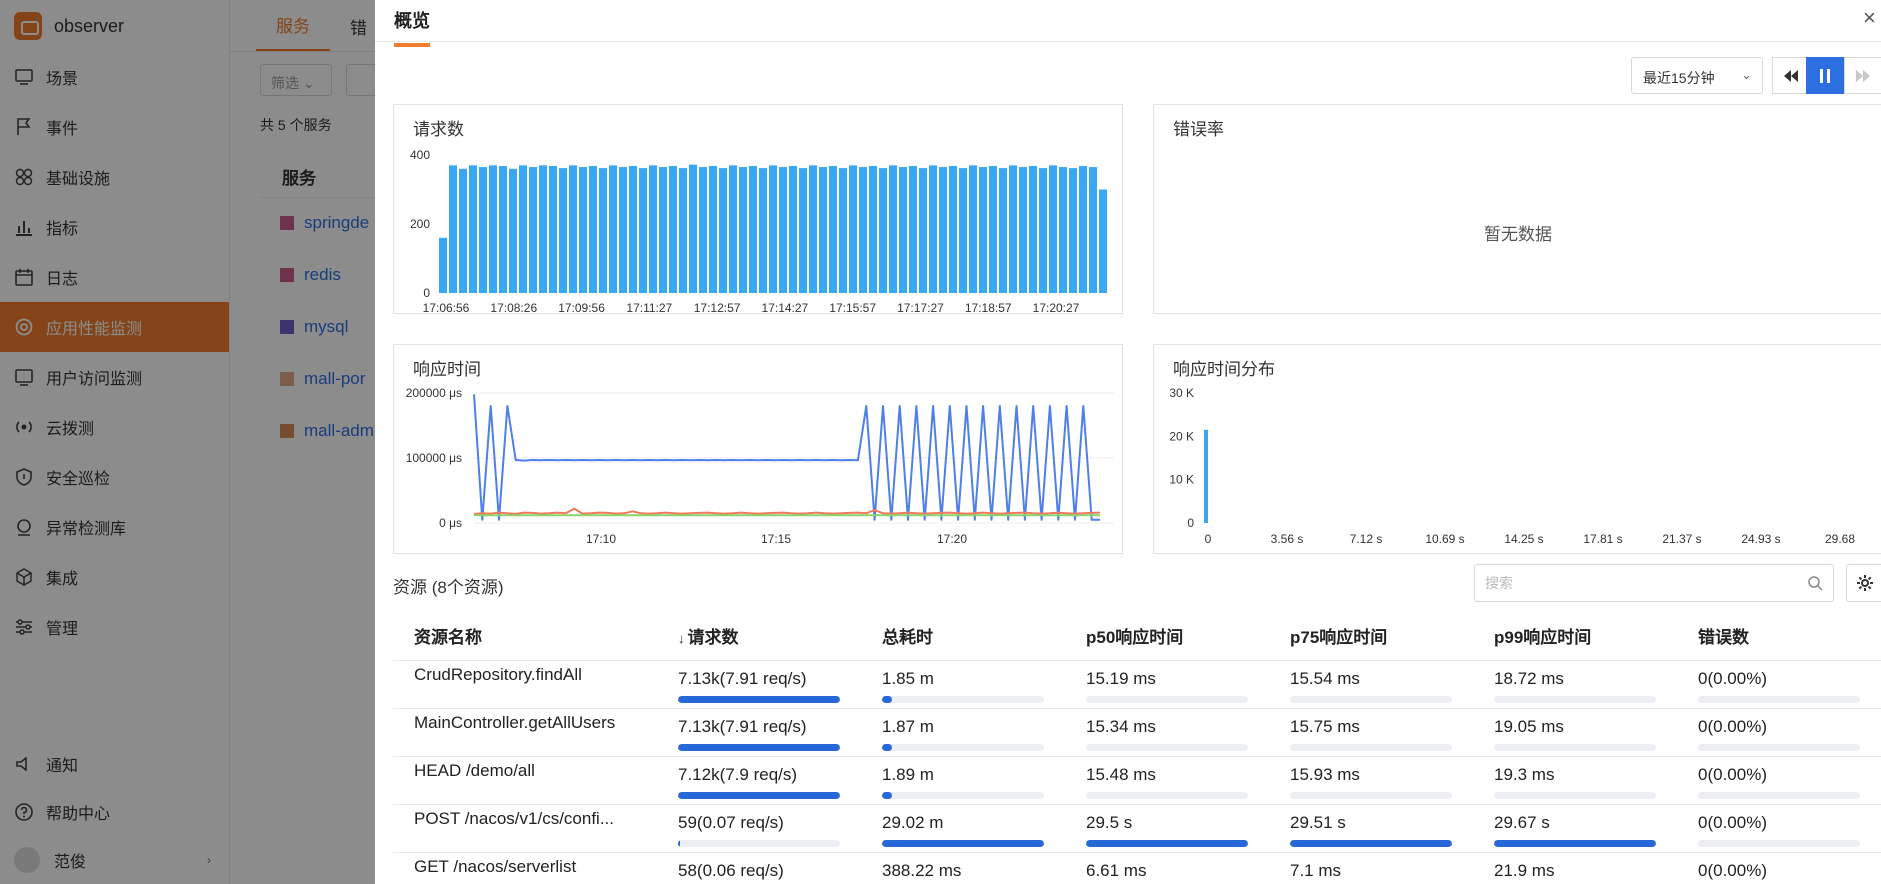 This screenshot has height=884, width=1881. What do you see at coordinates (1575, 828) in the screenshot?
I see `cell-p99: 29.67 s` at bounding box center [1575, 828].